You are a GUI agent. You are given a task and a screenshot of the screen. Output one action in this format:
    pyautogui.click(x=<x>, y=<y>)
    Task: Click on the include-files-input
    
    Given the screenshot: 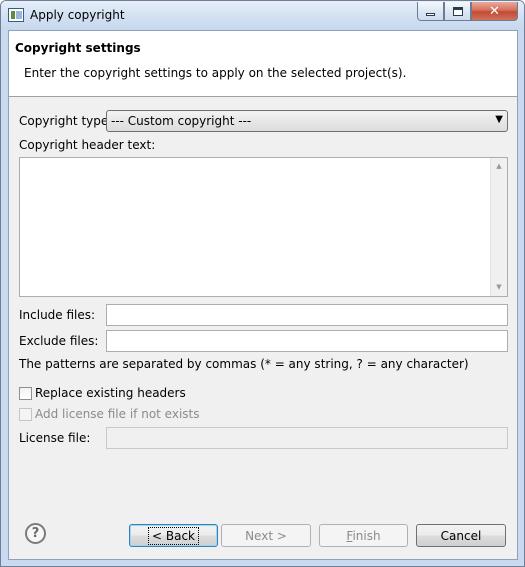 What is the action you would take?
    pyautogui.click(x=307, y=315)
    